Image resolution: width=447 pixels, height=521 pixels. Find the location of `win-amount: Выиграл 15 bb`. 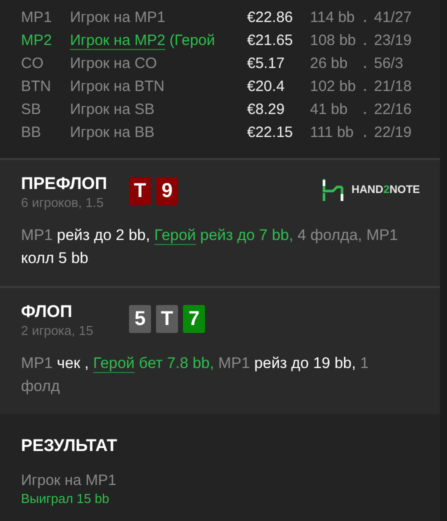

win-amount: Выиграл 15 bb is located at coordinates (65, 498).